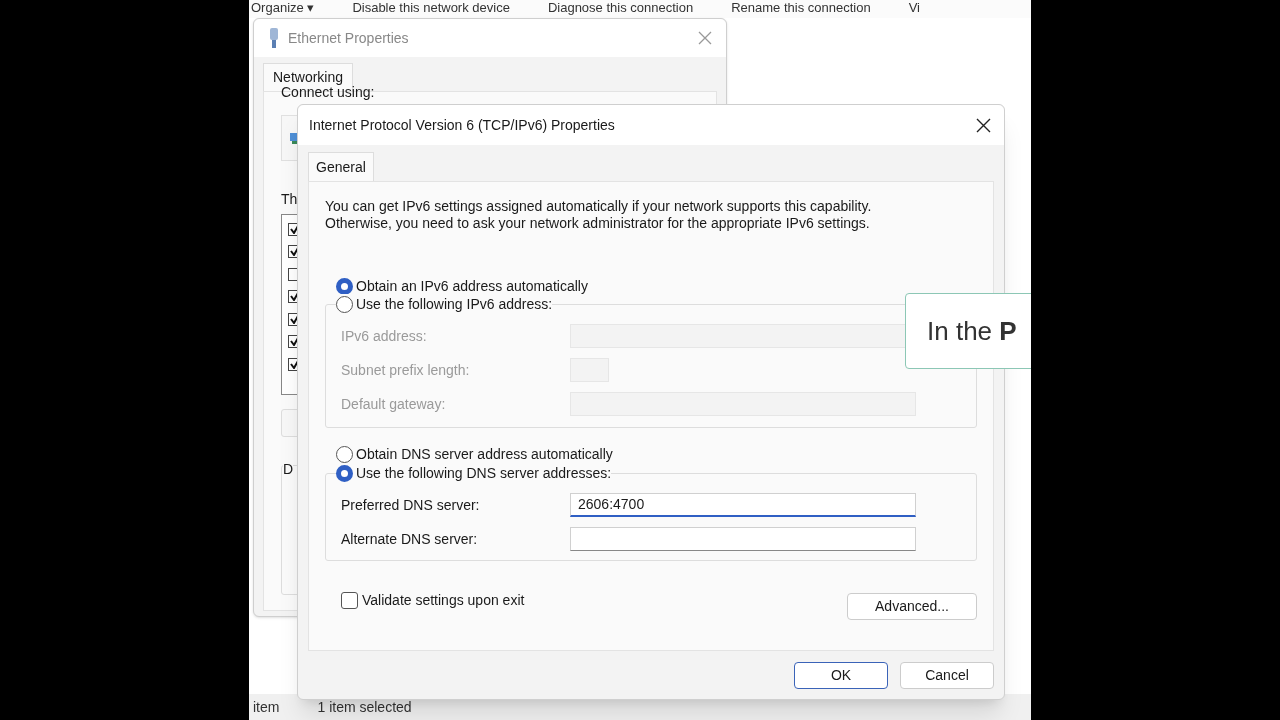  Describe the element at coordinates (983, 125) in the screenshot. I see `close-icon` at that location.